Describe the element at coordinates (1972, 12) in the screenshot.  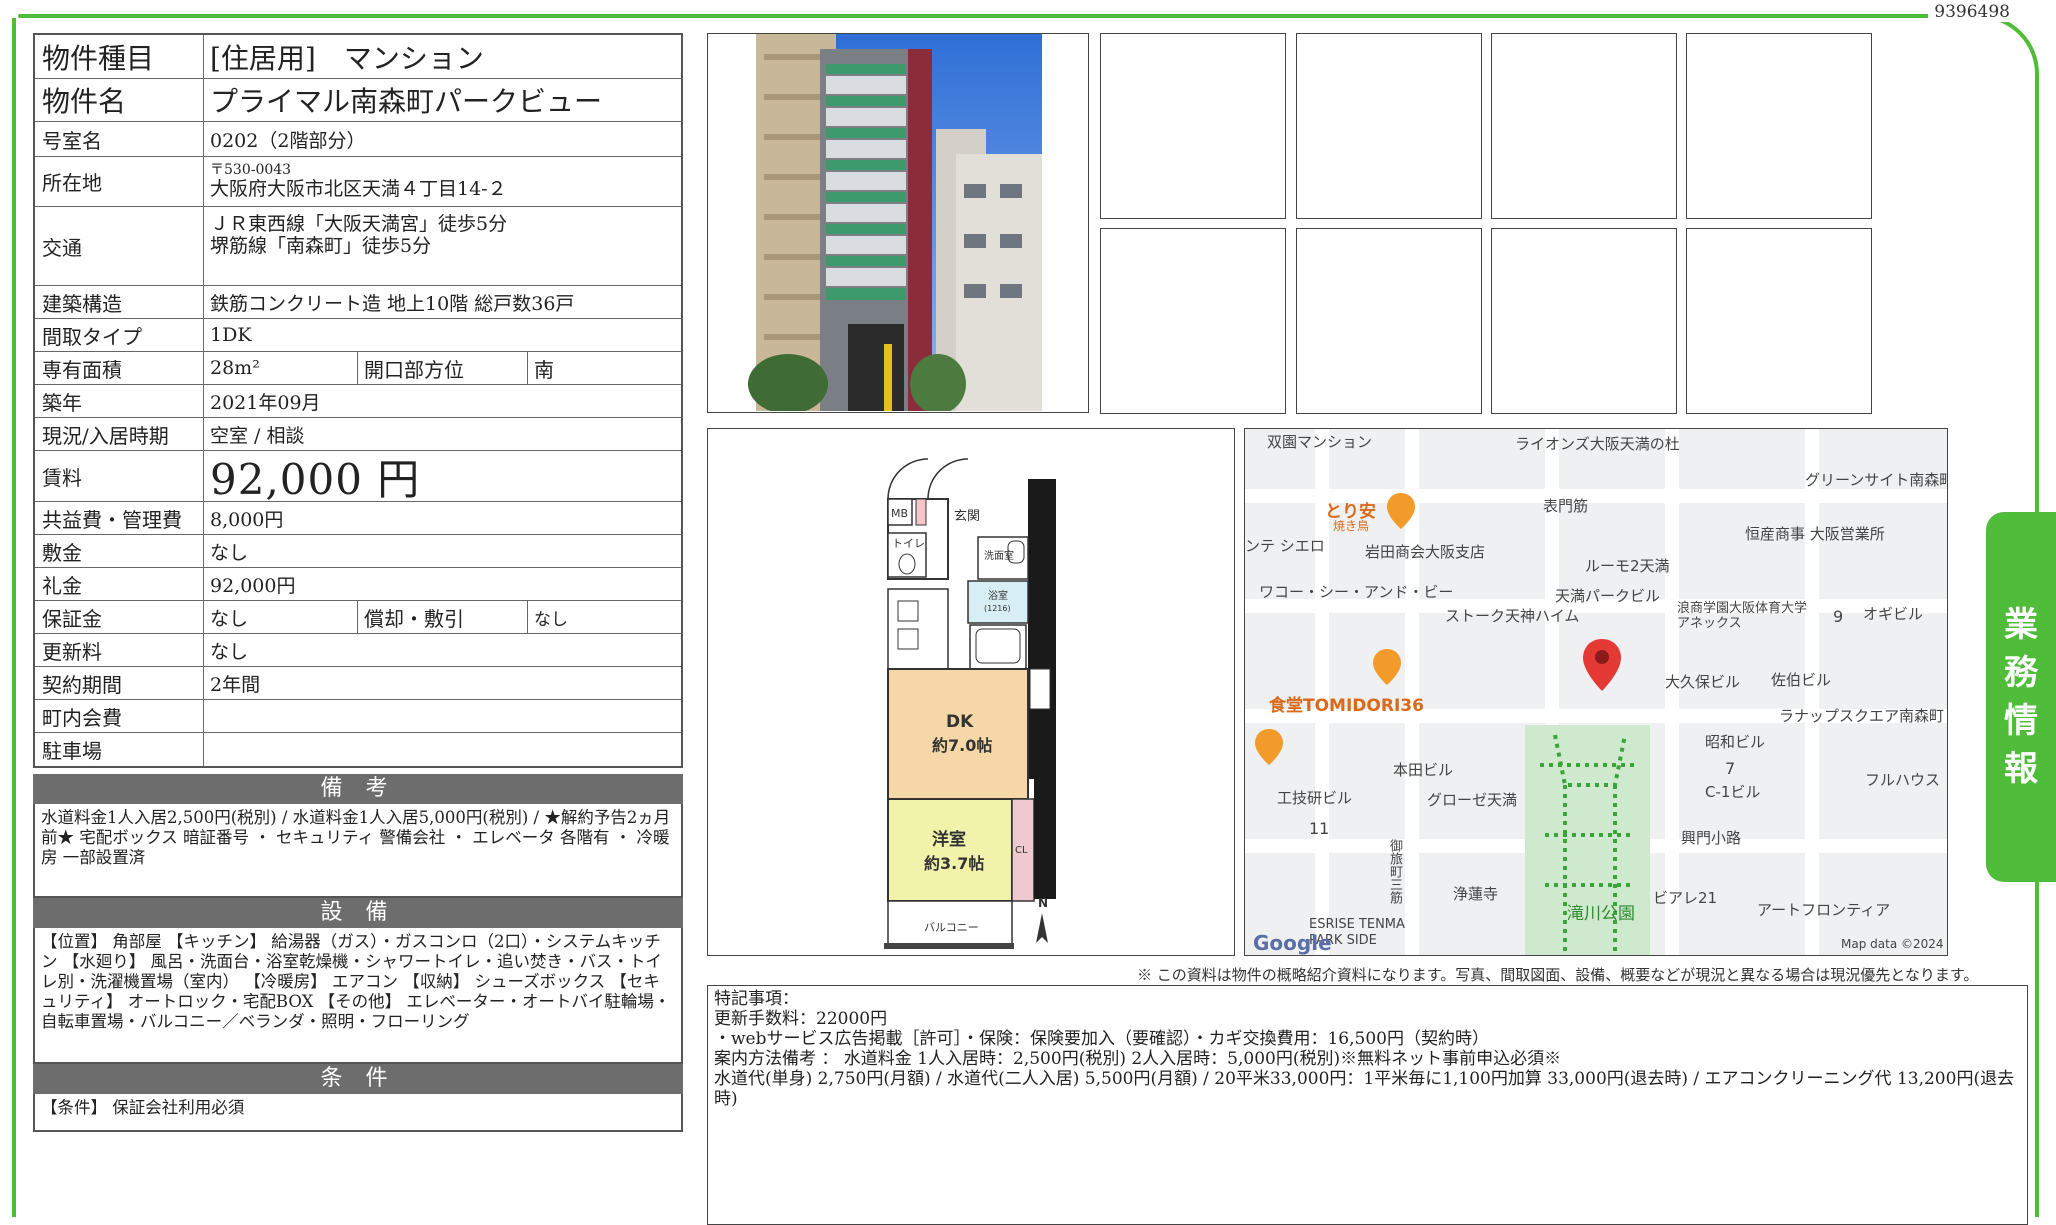
I see `document-id: 9396498` at that location.